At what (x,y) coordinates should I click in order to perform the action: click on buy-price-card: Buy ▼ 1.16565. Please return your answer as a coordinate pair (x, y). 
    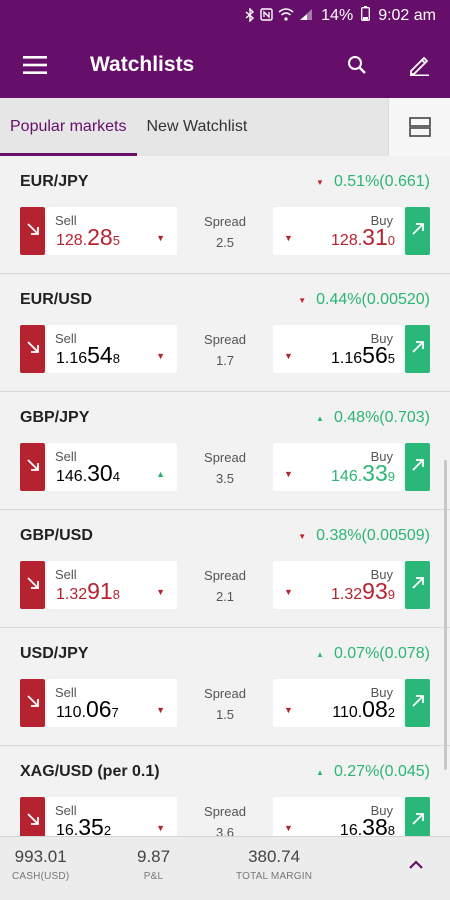
    Looking at the image, I should click on (338, 349).